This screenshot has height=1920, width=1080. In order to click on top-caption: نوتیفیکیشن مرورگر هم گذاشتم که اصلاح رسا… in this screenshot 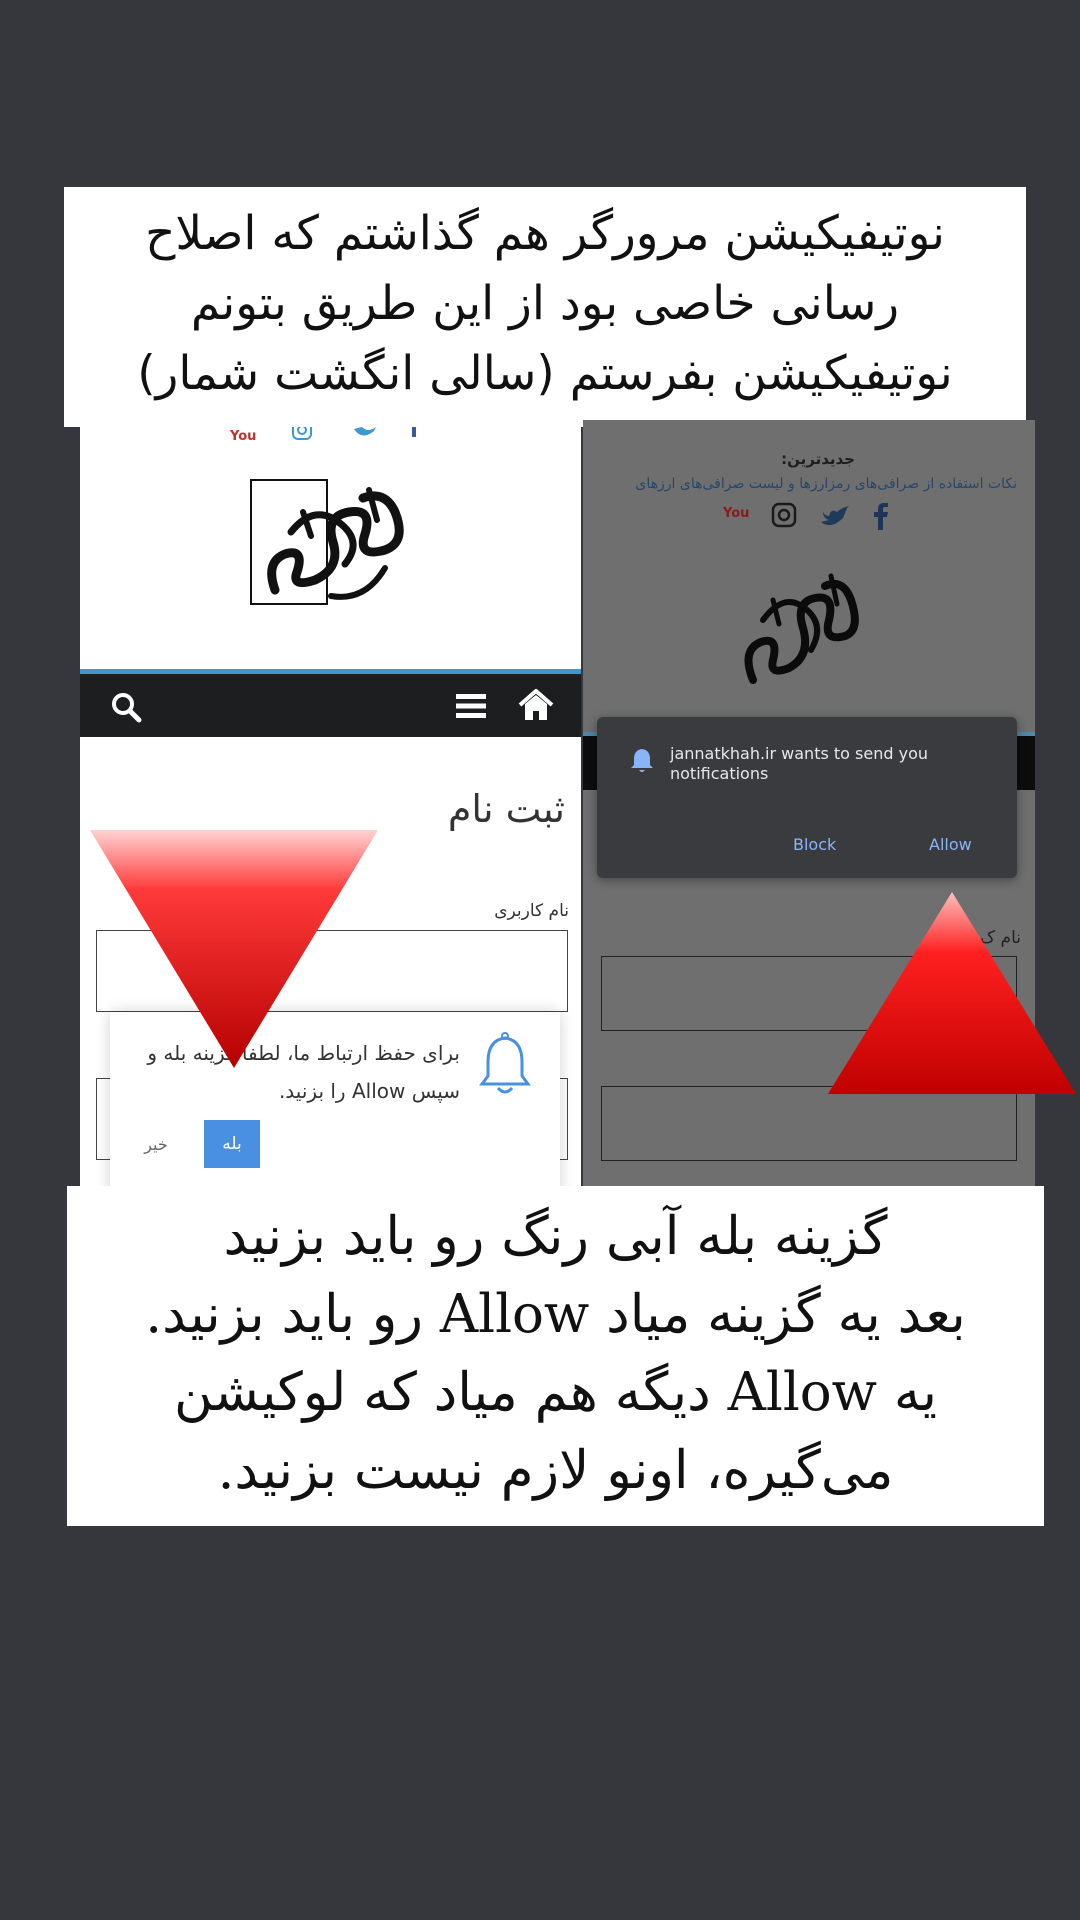, I will do `click(545, 307)`.